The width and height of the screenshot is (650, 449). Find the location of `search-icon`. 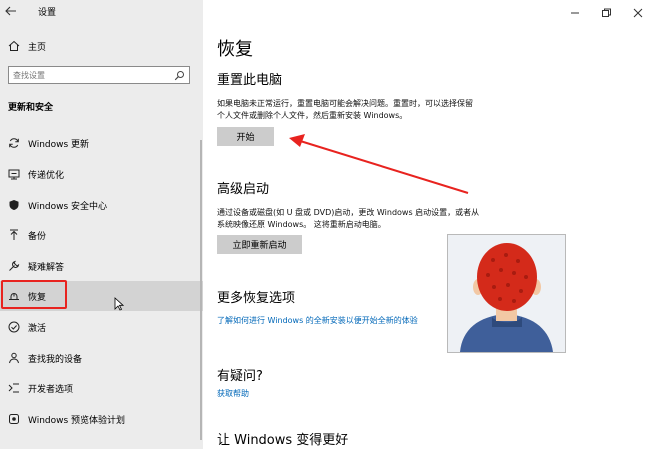

search-icon is located at coordinates (179, 76).